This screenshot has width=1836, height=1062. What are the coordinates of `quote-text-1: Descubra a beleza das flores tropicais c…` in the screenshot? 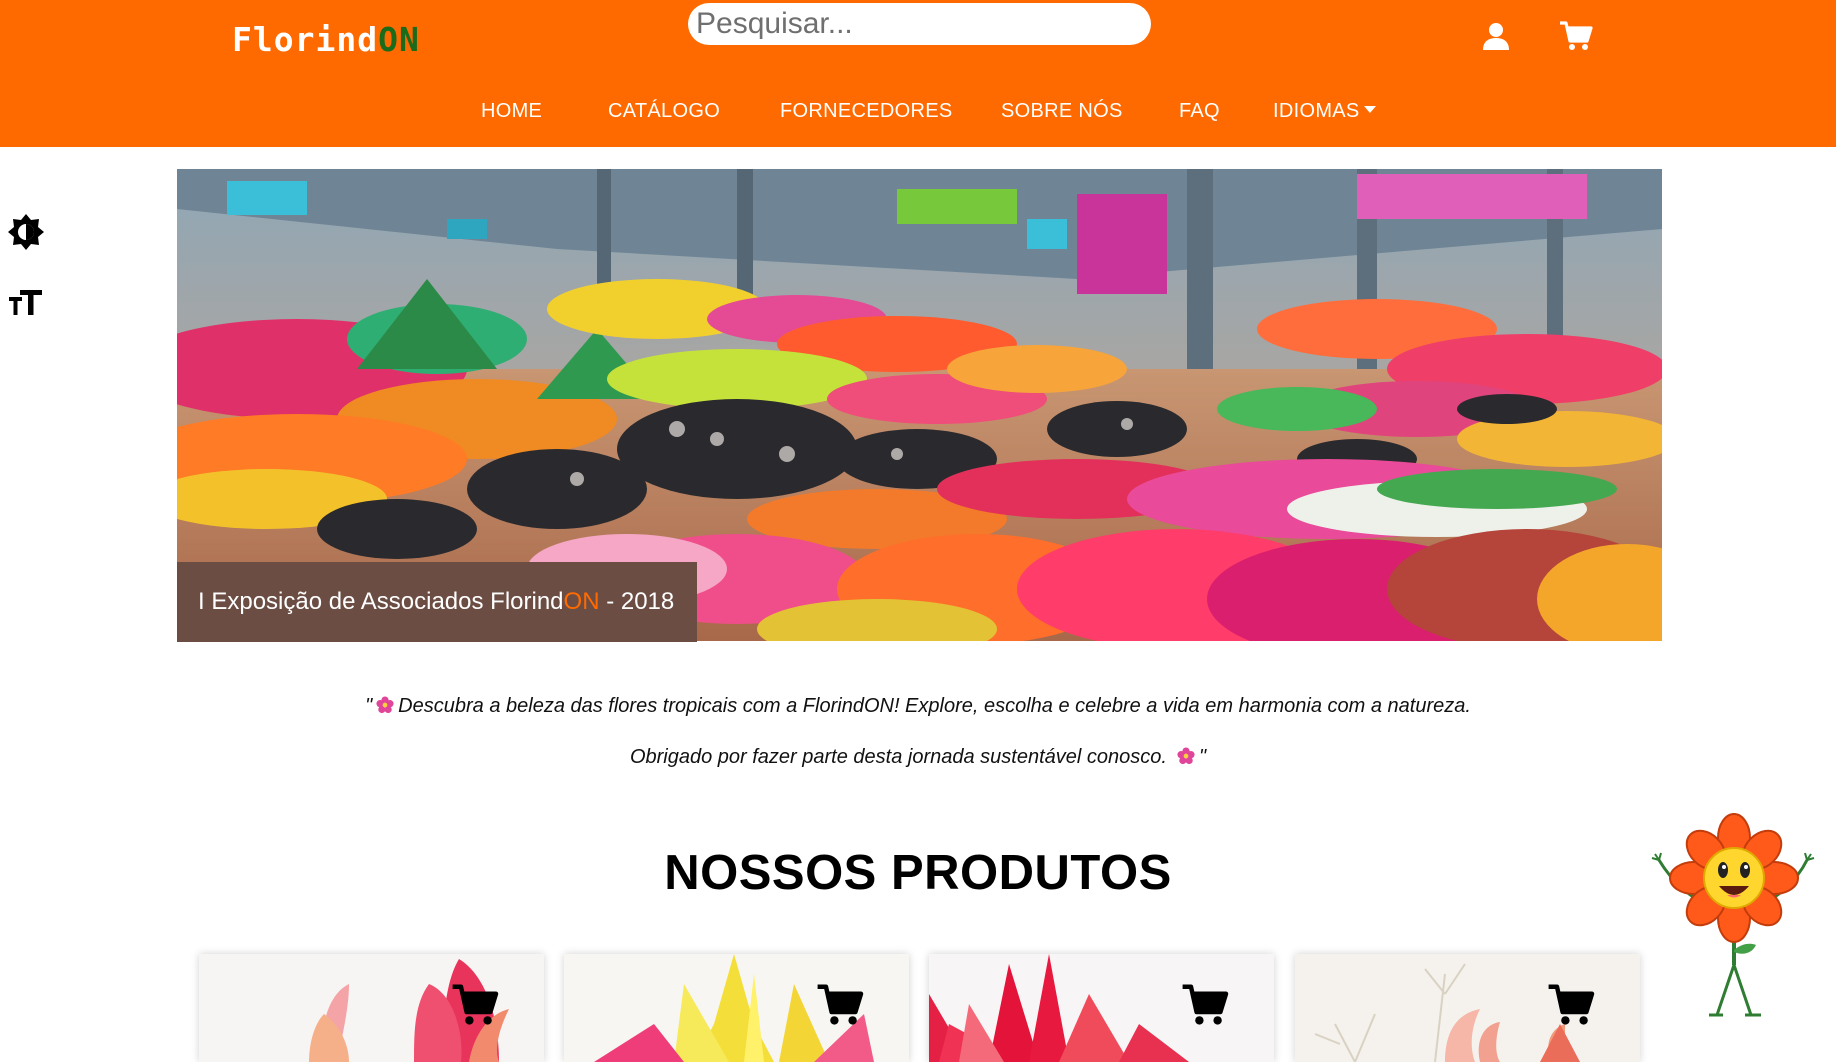 It's located at (934, 706).